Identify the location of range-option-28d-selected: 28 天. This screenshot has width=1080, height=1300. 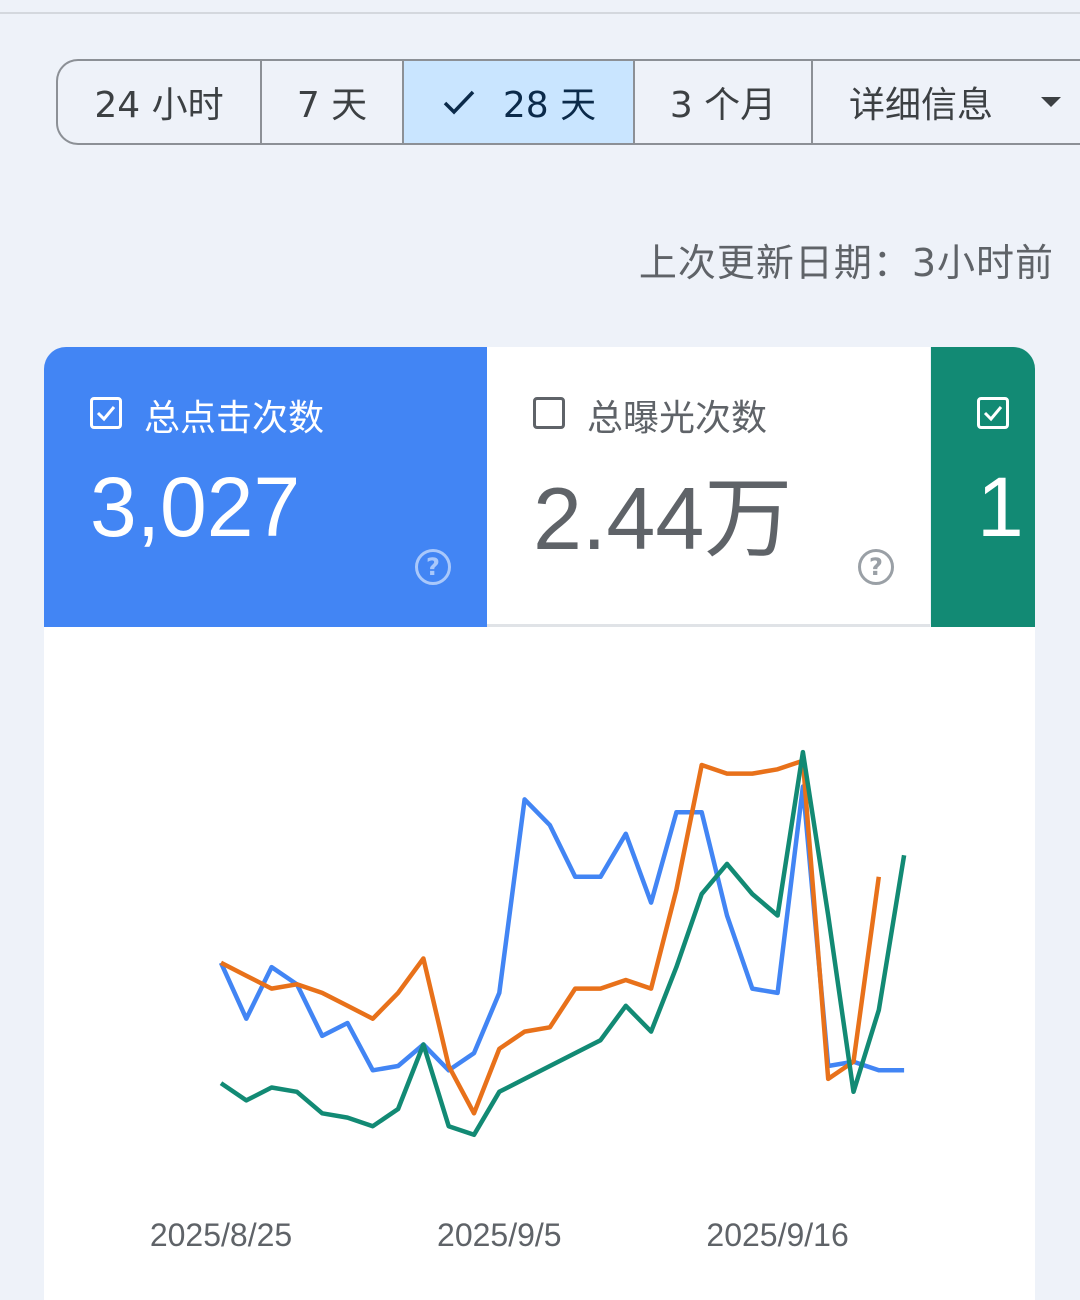
(519, 102).